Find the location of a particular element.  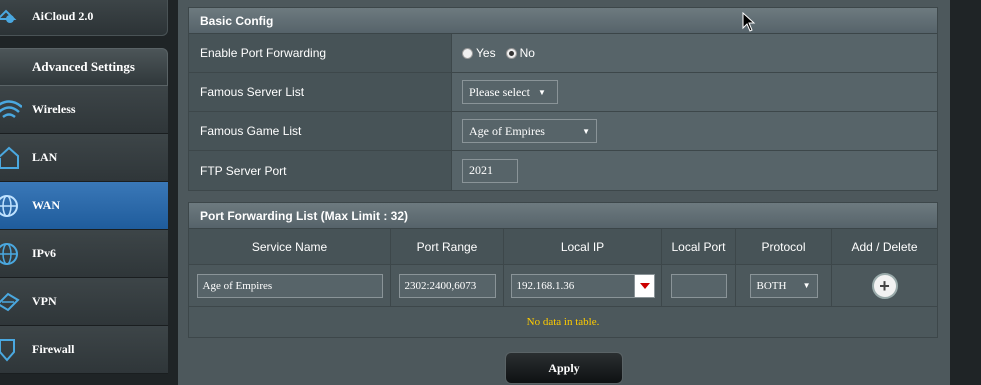

sidebar-item-wan: WAN is located at coordinates (84, 206).